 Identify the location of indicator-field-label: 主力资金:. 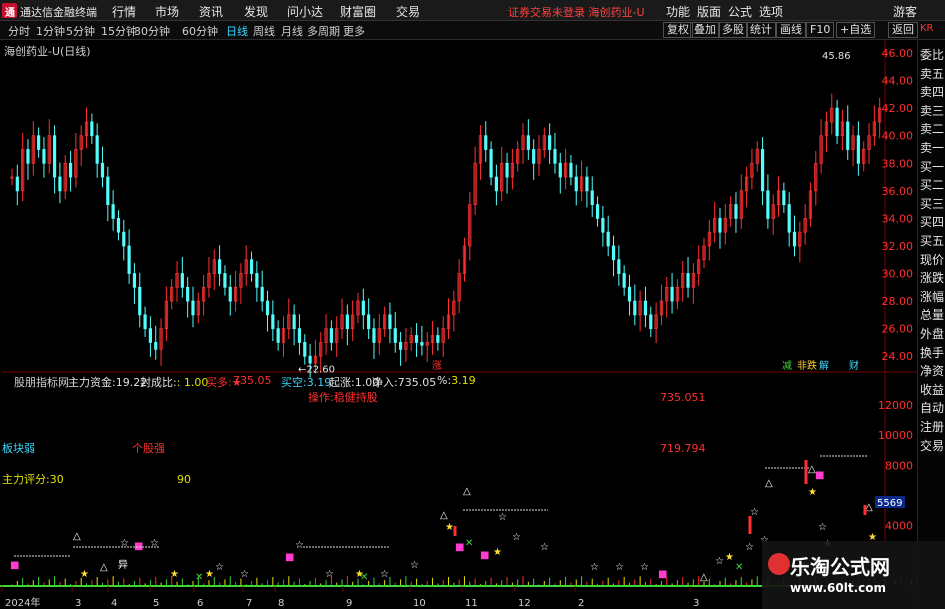
(92, 382).